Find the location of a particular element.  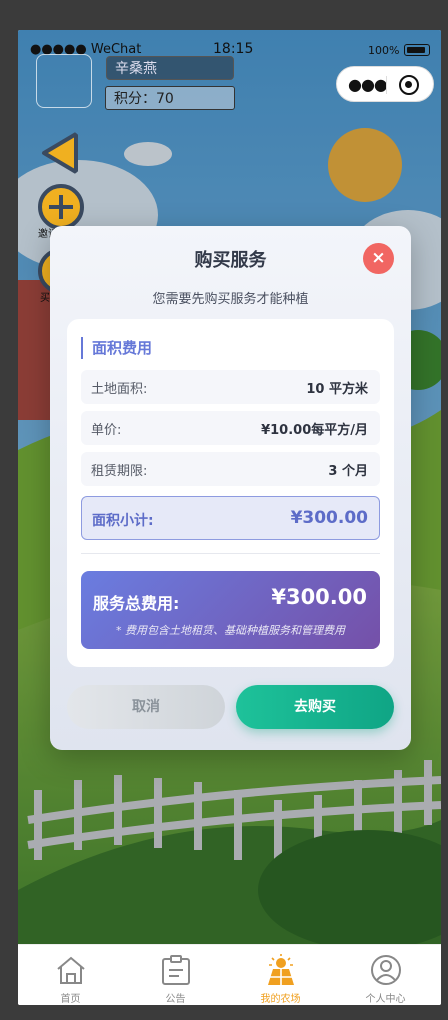

fee-row-unit-price: 单价: ¥10.00每平方/月 is located at coordinates (230, 428).